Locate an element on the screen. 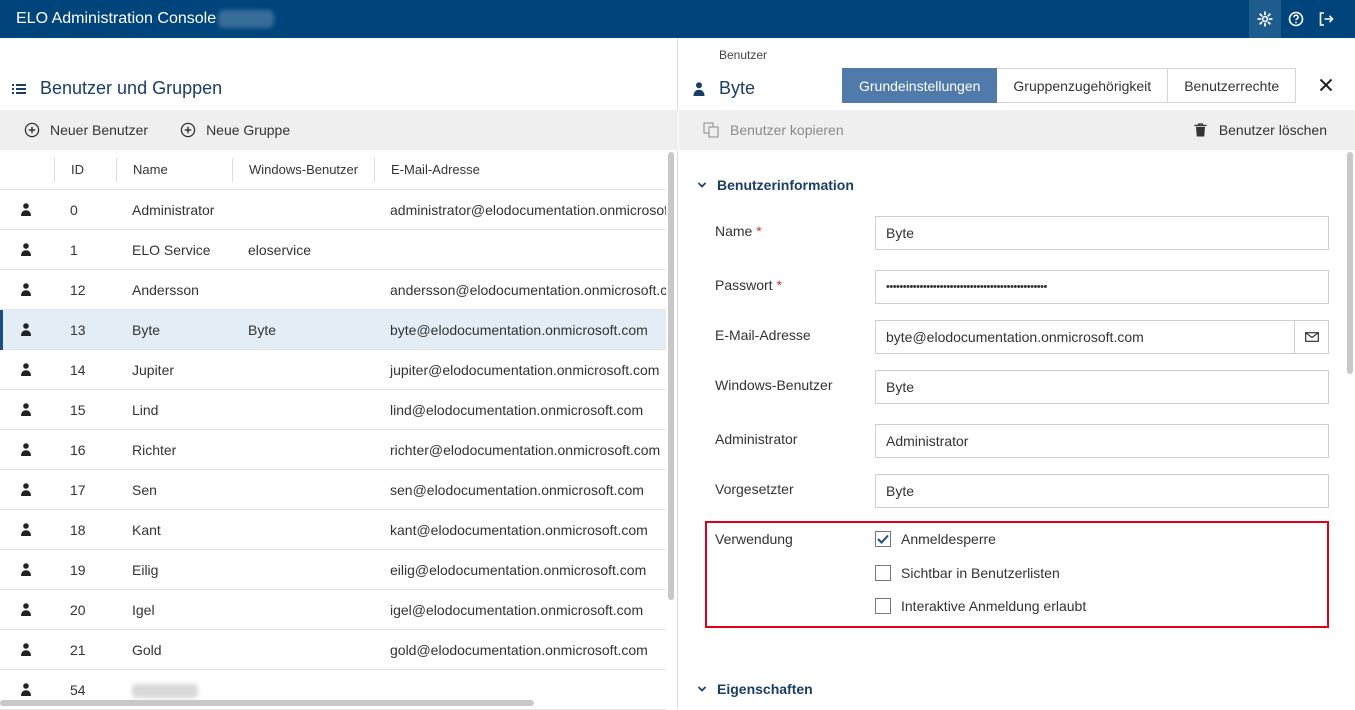  section-benutzerinformation: Benutzerinformation is located at coordinates (775, 185).